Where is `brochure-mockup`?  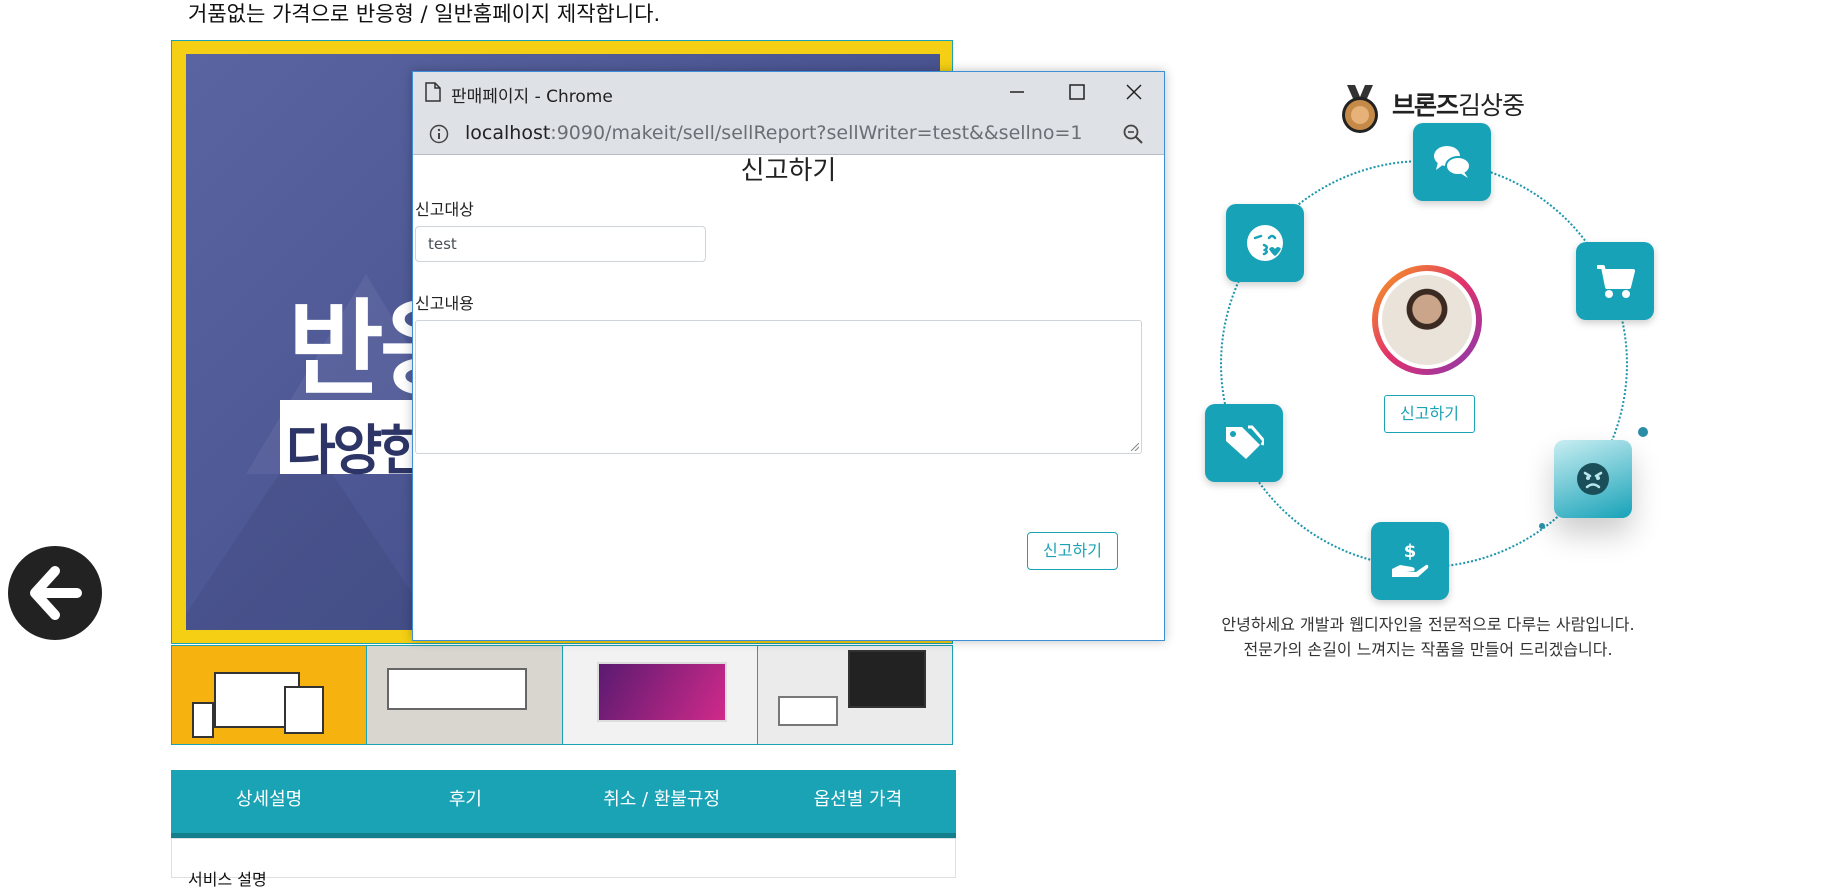 brochure-mockup is located at coordinates (457, 689).